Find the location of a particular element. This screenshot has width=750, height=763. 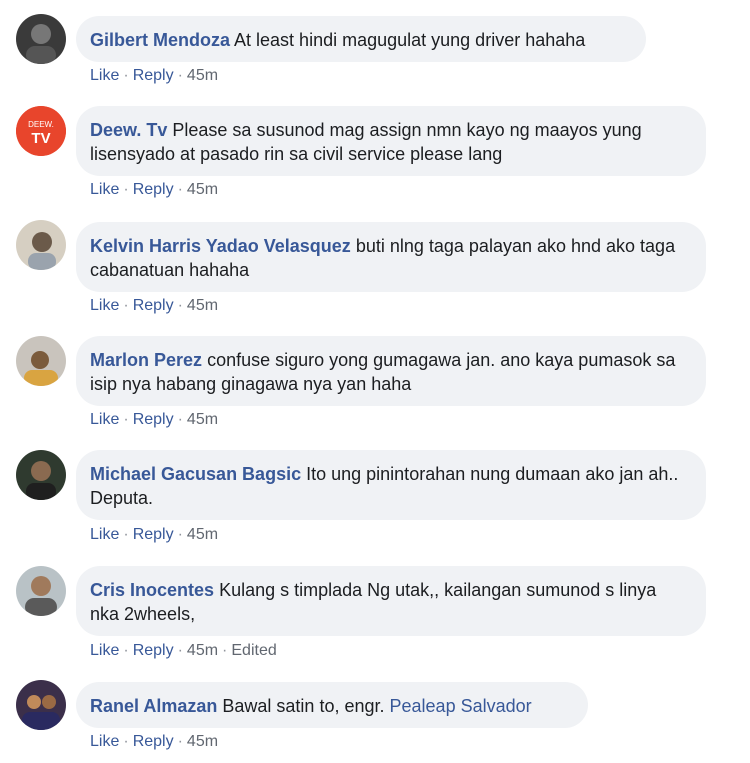

comment-author: Michael Gacusan Bagsic is located at coordinates (195, 474).